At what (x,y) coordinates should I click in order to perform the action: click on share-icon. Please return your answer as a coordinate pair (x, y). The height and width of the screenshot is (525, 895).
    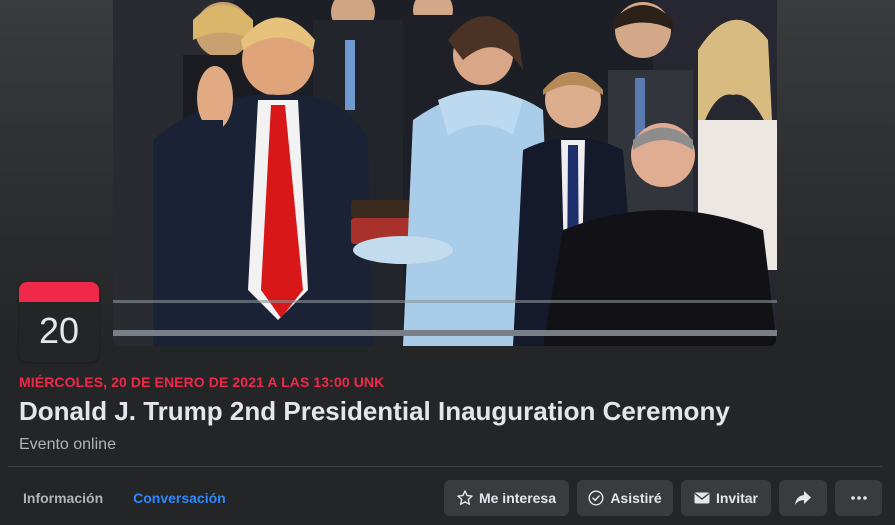
    Looking at the image, I should click on (803, 498).